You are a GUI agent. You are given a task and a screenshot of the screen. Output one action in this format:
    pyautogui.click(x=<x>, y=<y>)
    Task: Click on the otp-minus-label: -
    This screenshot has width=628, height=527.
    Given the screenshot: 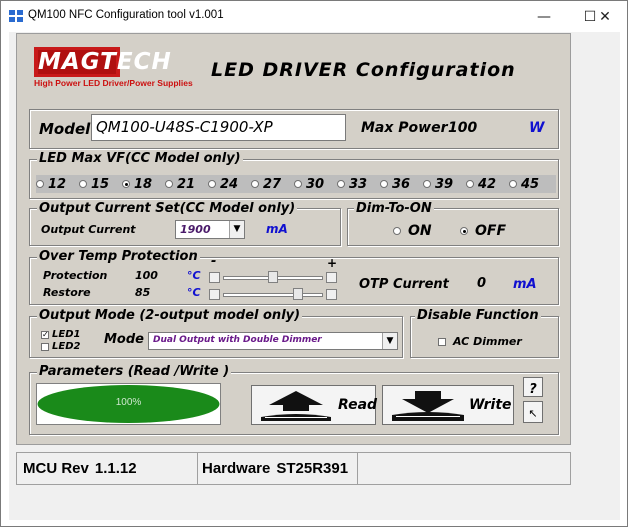 What is the action you would take?
    pyautogui.click(x=214, y=261)
    